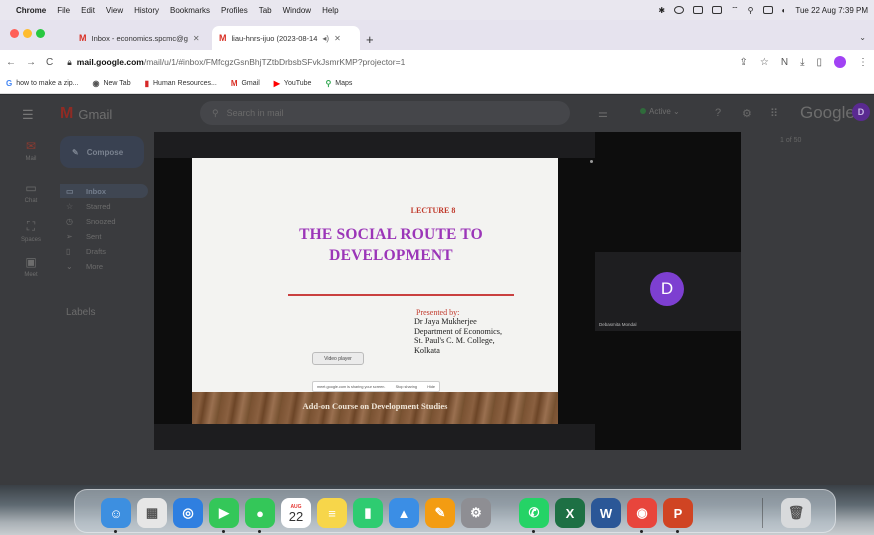 The width and height of the screenshot is (874, 535). I want to click on download-icon: ⤓, so click(802, 62).